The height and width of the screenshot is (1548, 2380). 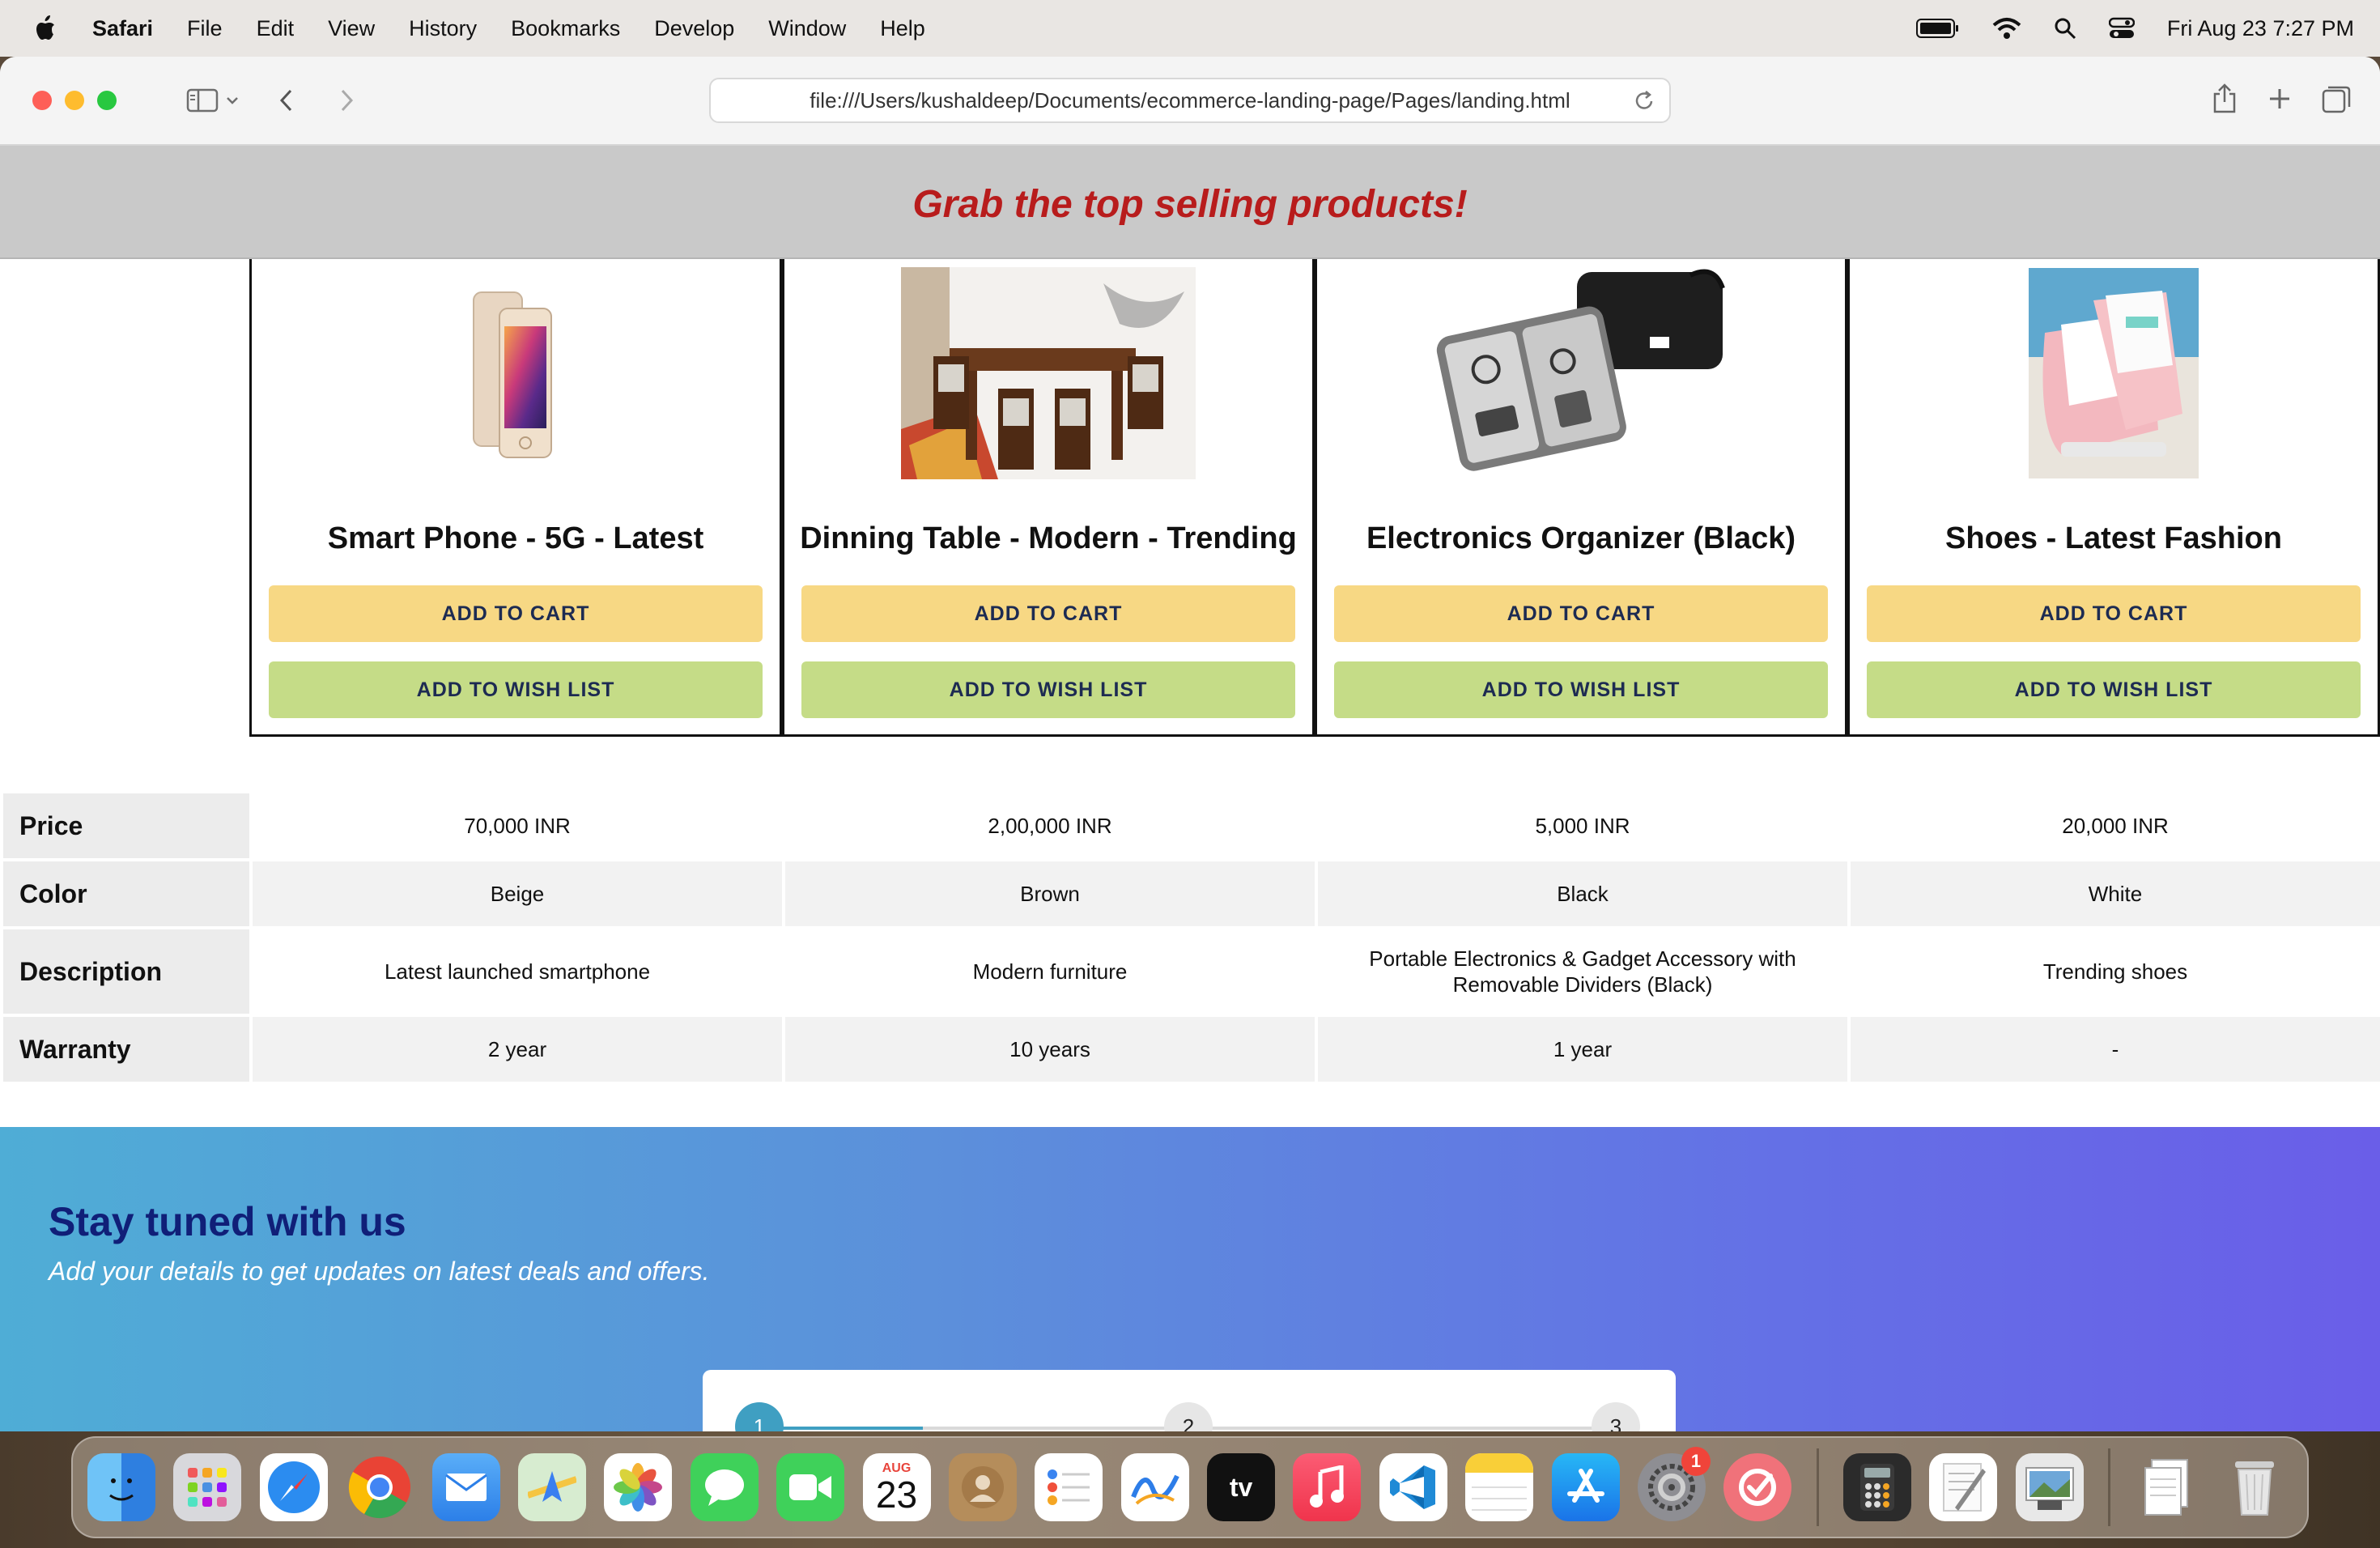 What do you see at coordinates (1583, 826) in the screenshot?
I see `table-cell: 5,000 INR` at bounding box center [1583, 826].